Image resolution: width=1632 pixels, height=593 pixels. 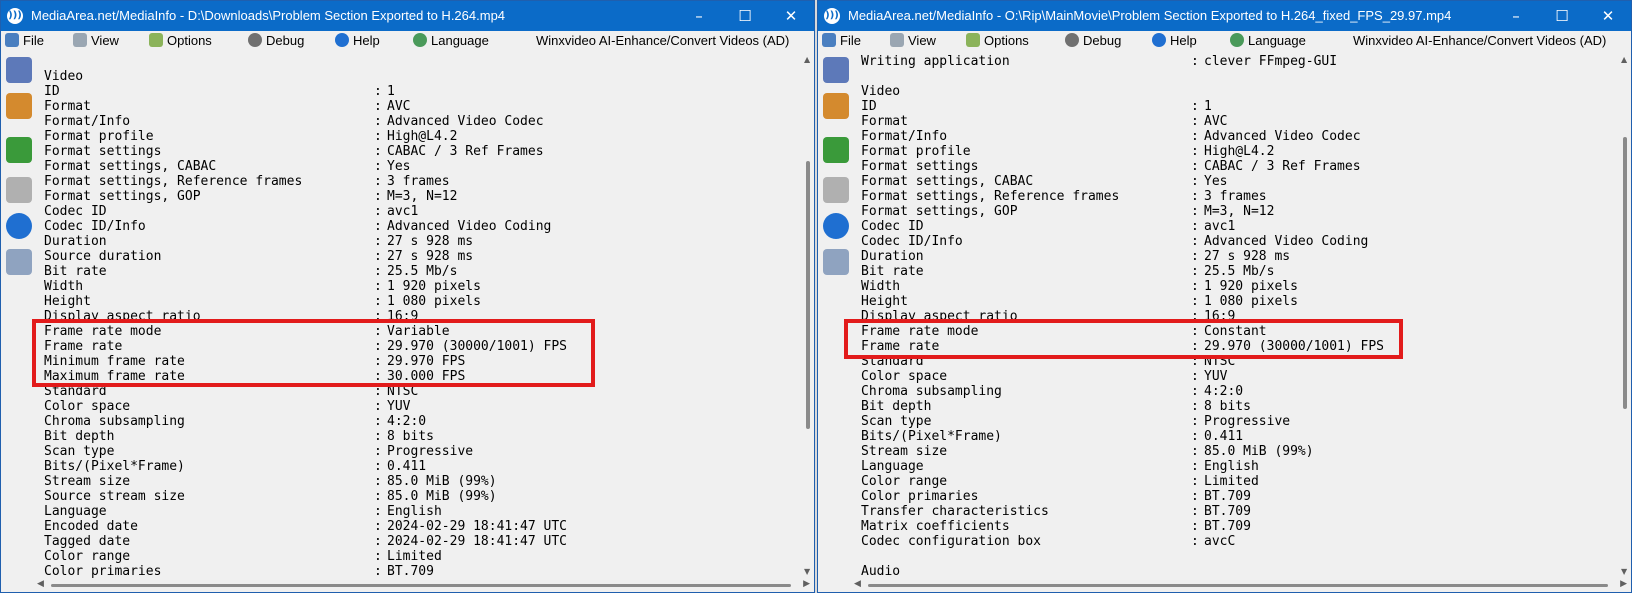 I want to click on info-row: Format profile: High@L4.2, so click(x=250, y=136).